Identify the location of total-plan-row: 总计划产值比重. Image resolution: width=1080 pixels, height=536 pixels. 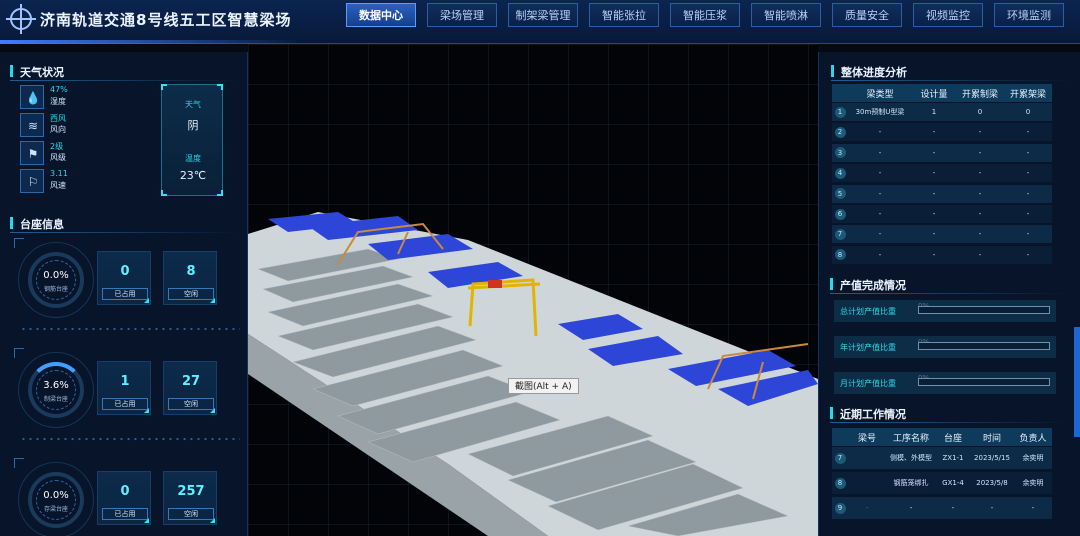
(945, 311).